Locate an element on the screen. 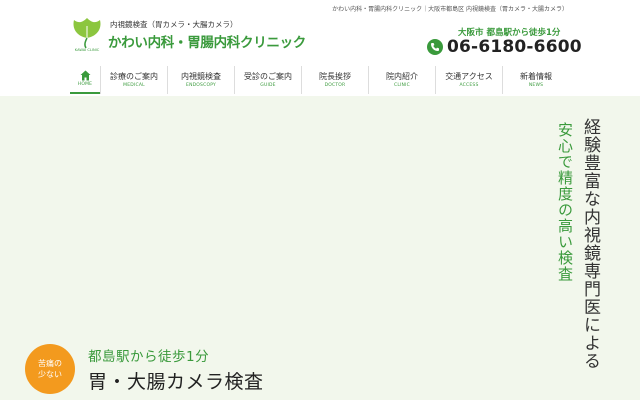 The width and height of the screenshot is (640, 400). nav-sub-label: NEWS is located at coordinates (536, 85).